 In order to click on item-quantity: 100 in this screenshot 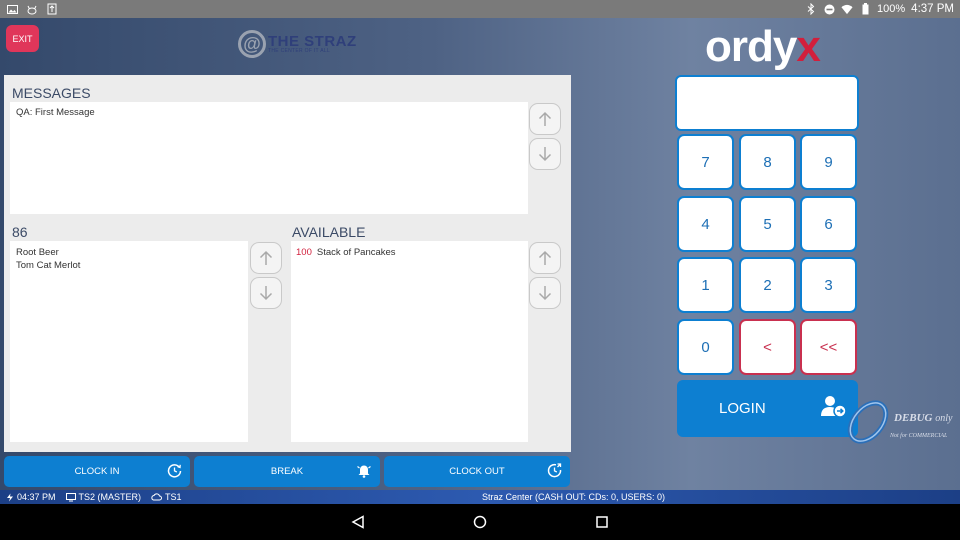, I will do `click(304, 252)`.